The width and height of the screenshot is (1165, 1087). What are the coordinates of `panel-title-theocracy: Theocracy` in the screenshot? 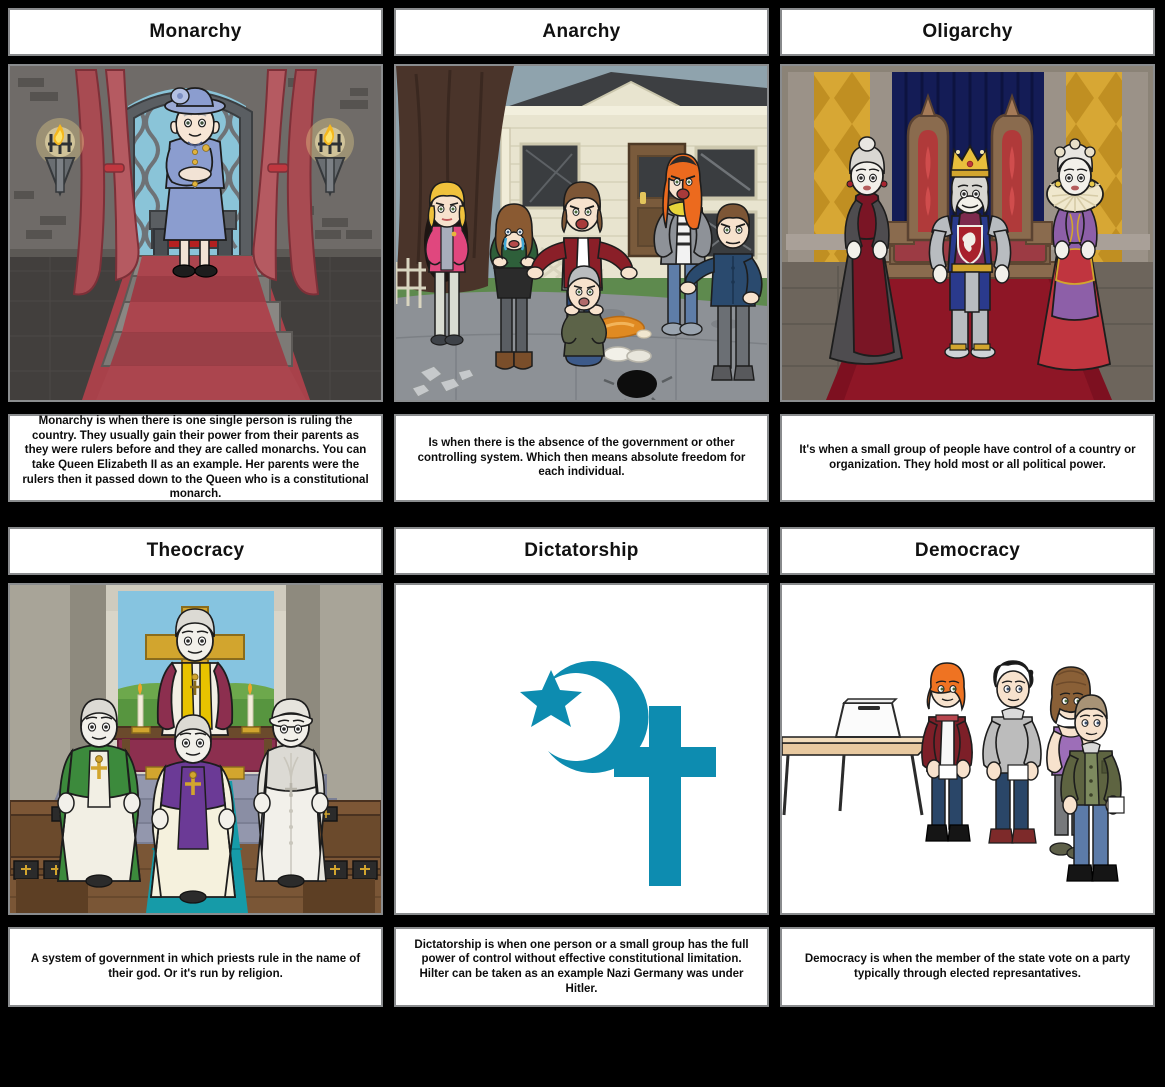 It's located at (195, 551).